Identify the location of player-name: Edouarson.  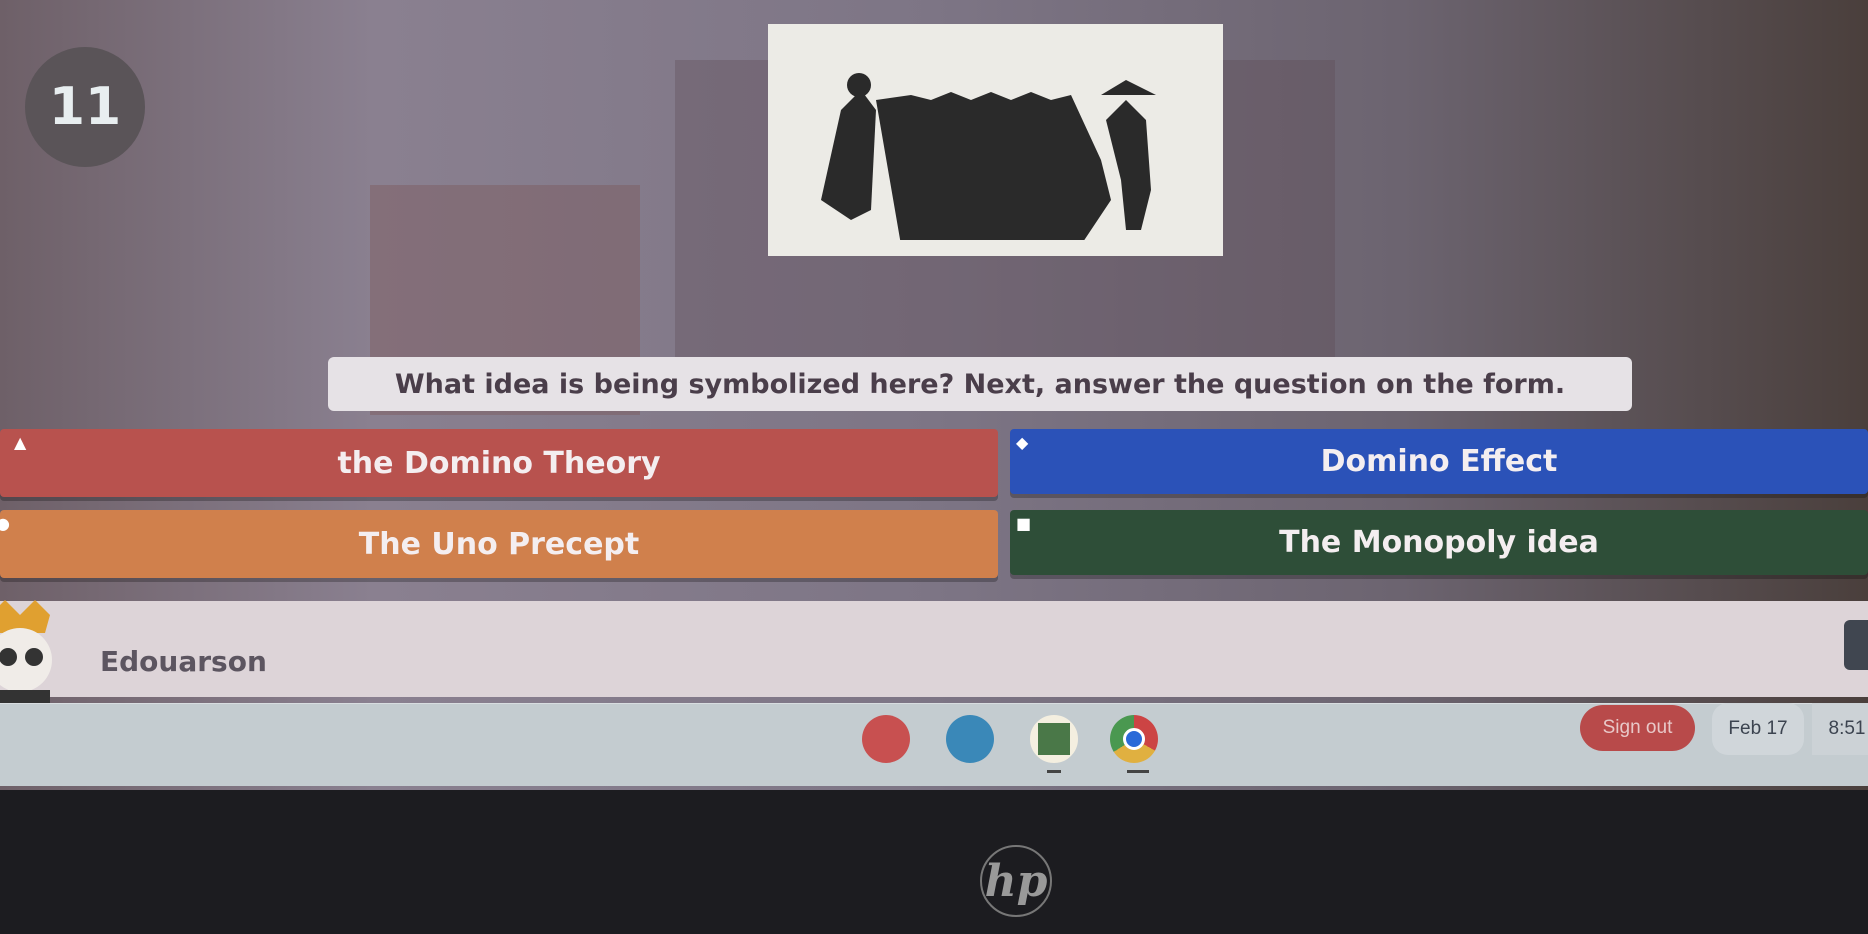
(183, 661).